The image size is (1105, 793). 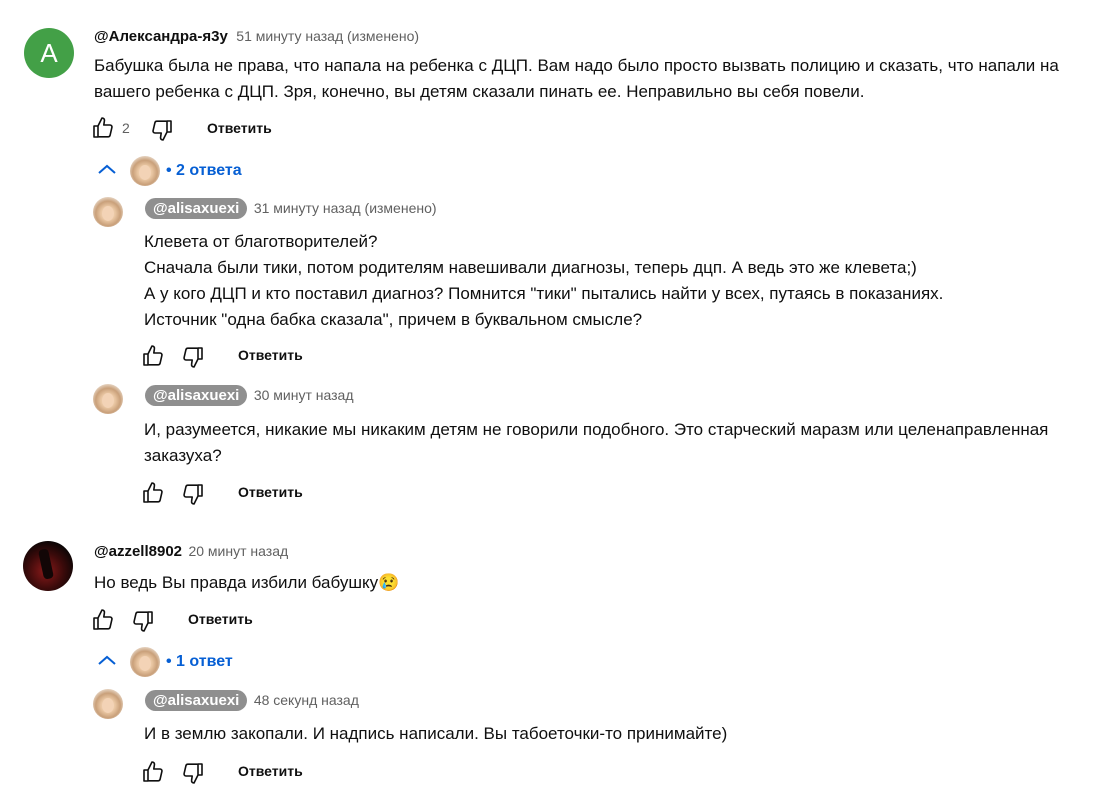 I want to click on avatar: A, so click(x=49, y=53).